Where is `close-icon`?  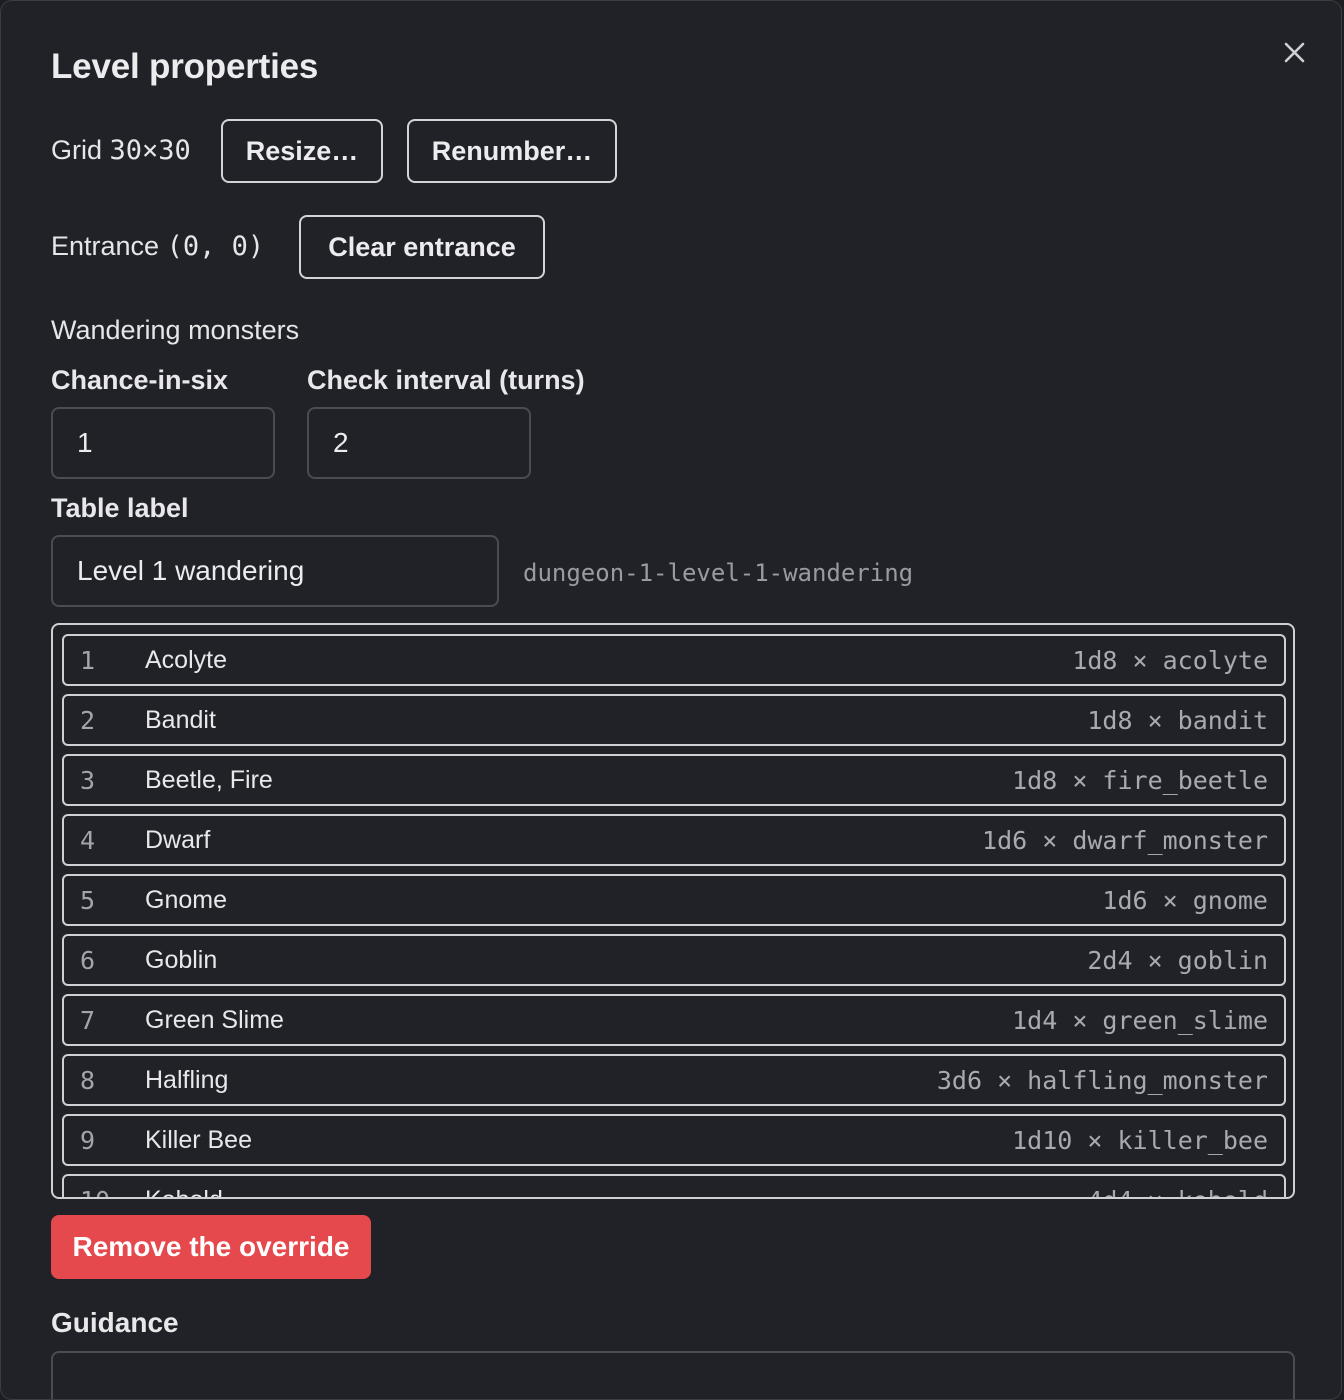 close-icon is located at coordinates (1294, 52).